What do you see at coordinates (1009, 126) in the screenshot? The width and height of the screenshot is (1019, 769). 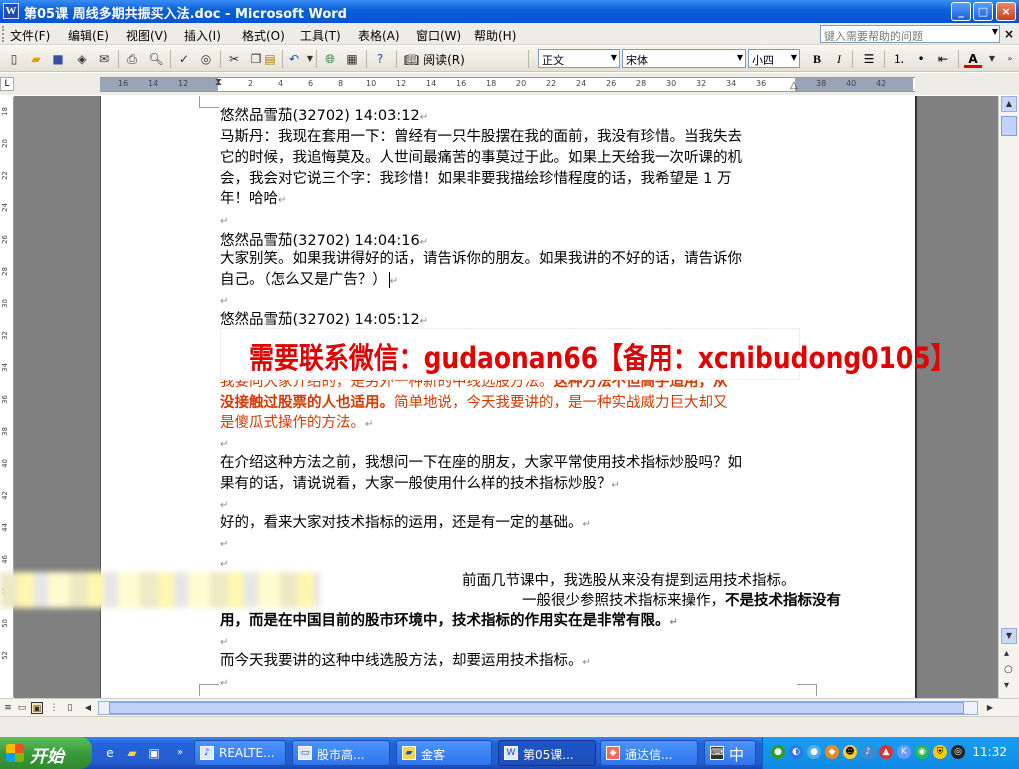 I see `scroll-thumb` at bounding box center [1009, 126].